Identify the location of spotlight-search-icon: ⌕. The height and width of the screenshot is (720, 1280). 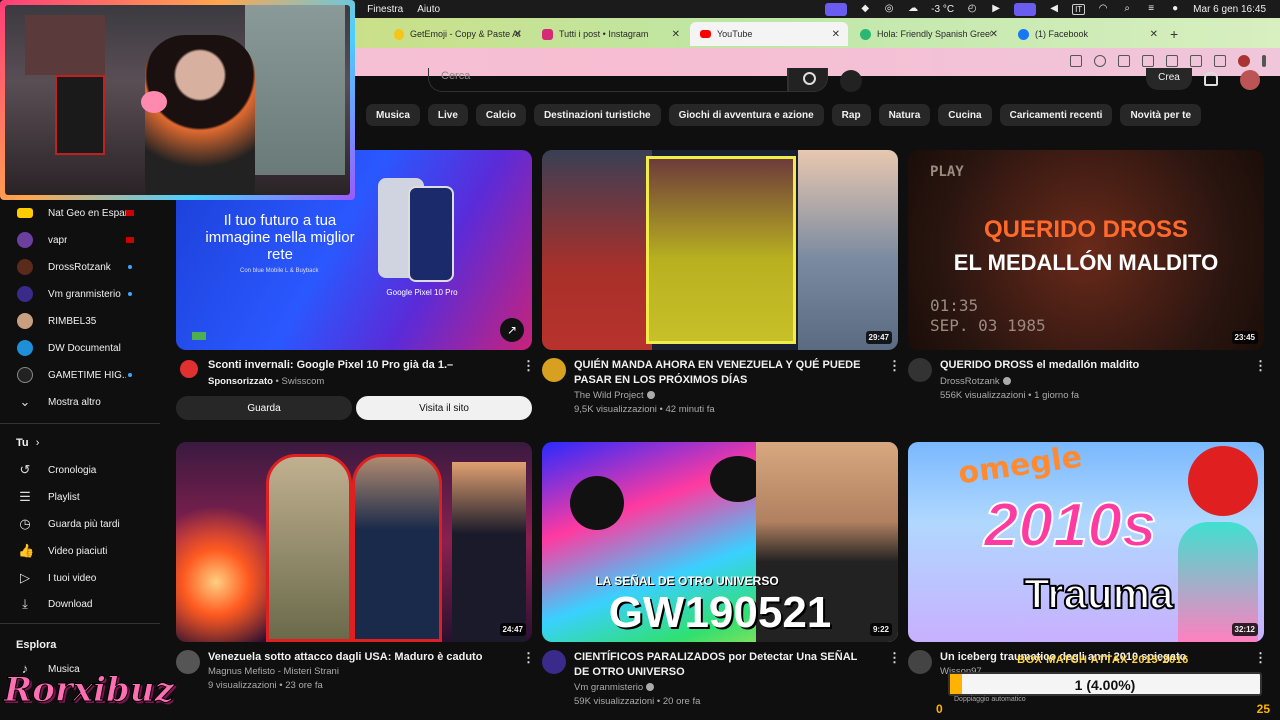
(1127, 9).